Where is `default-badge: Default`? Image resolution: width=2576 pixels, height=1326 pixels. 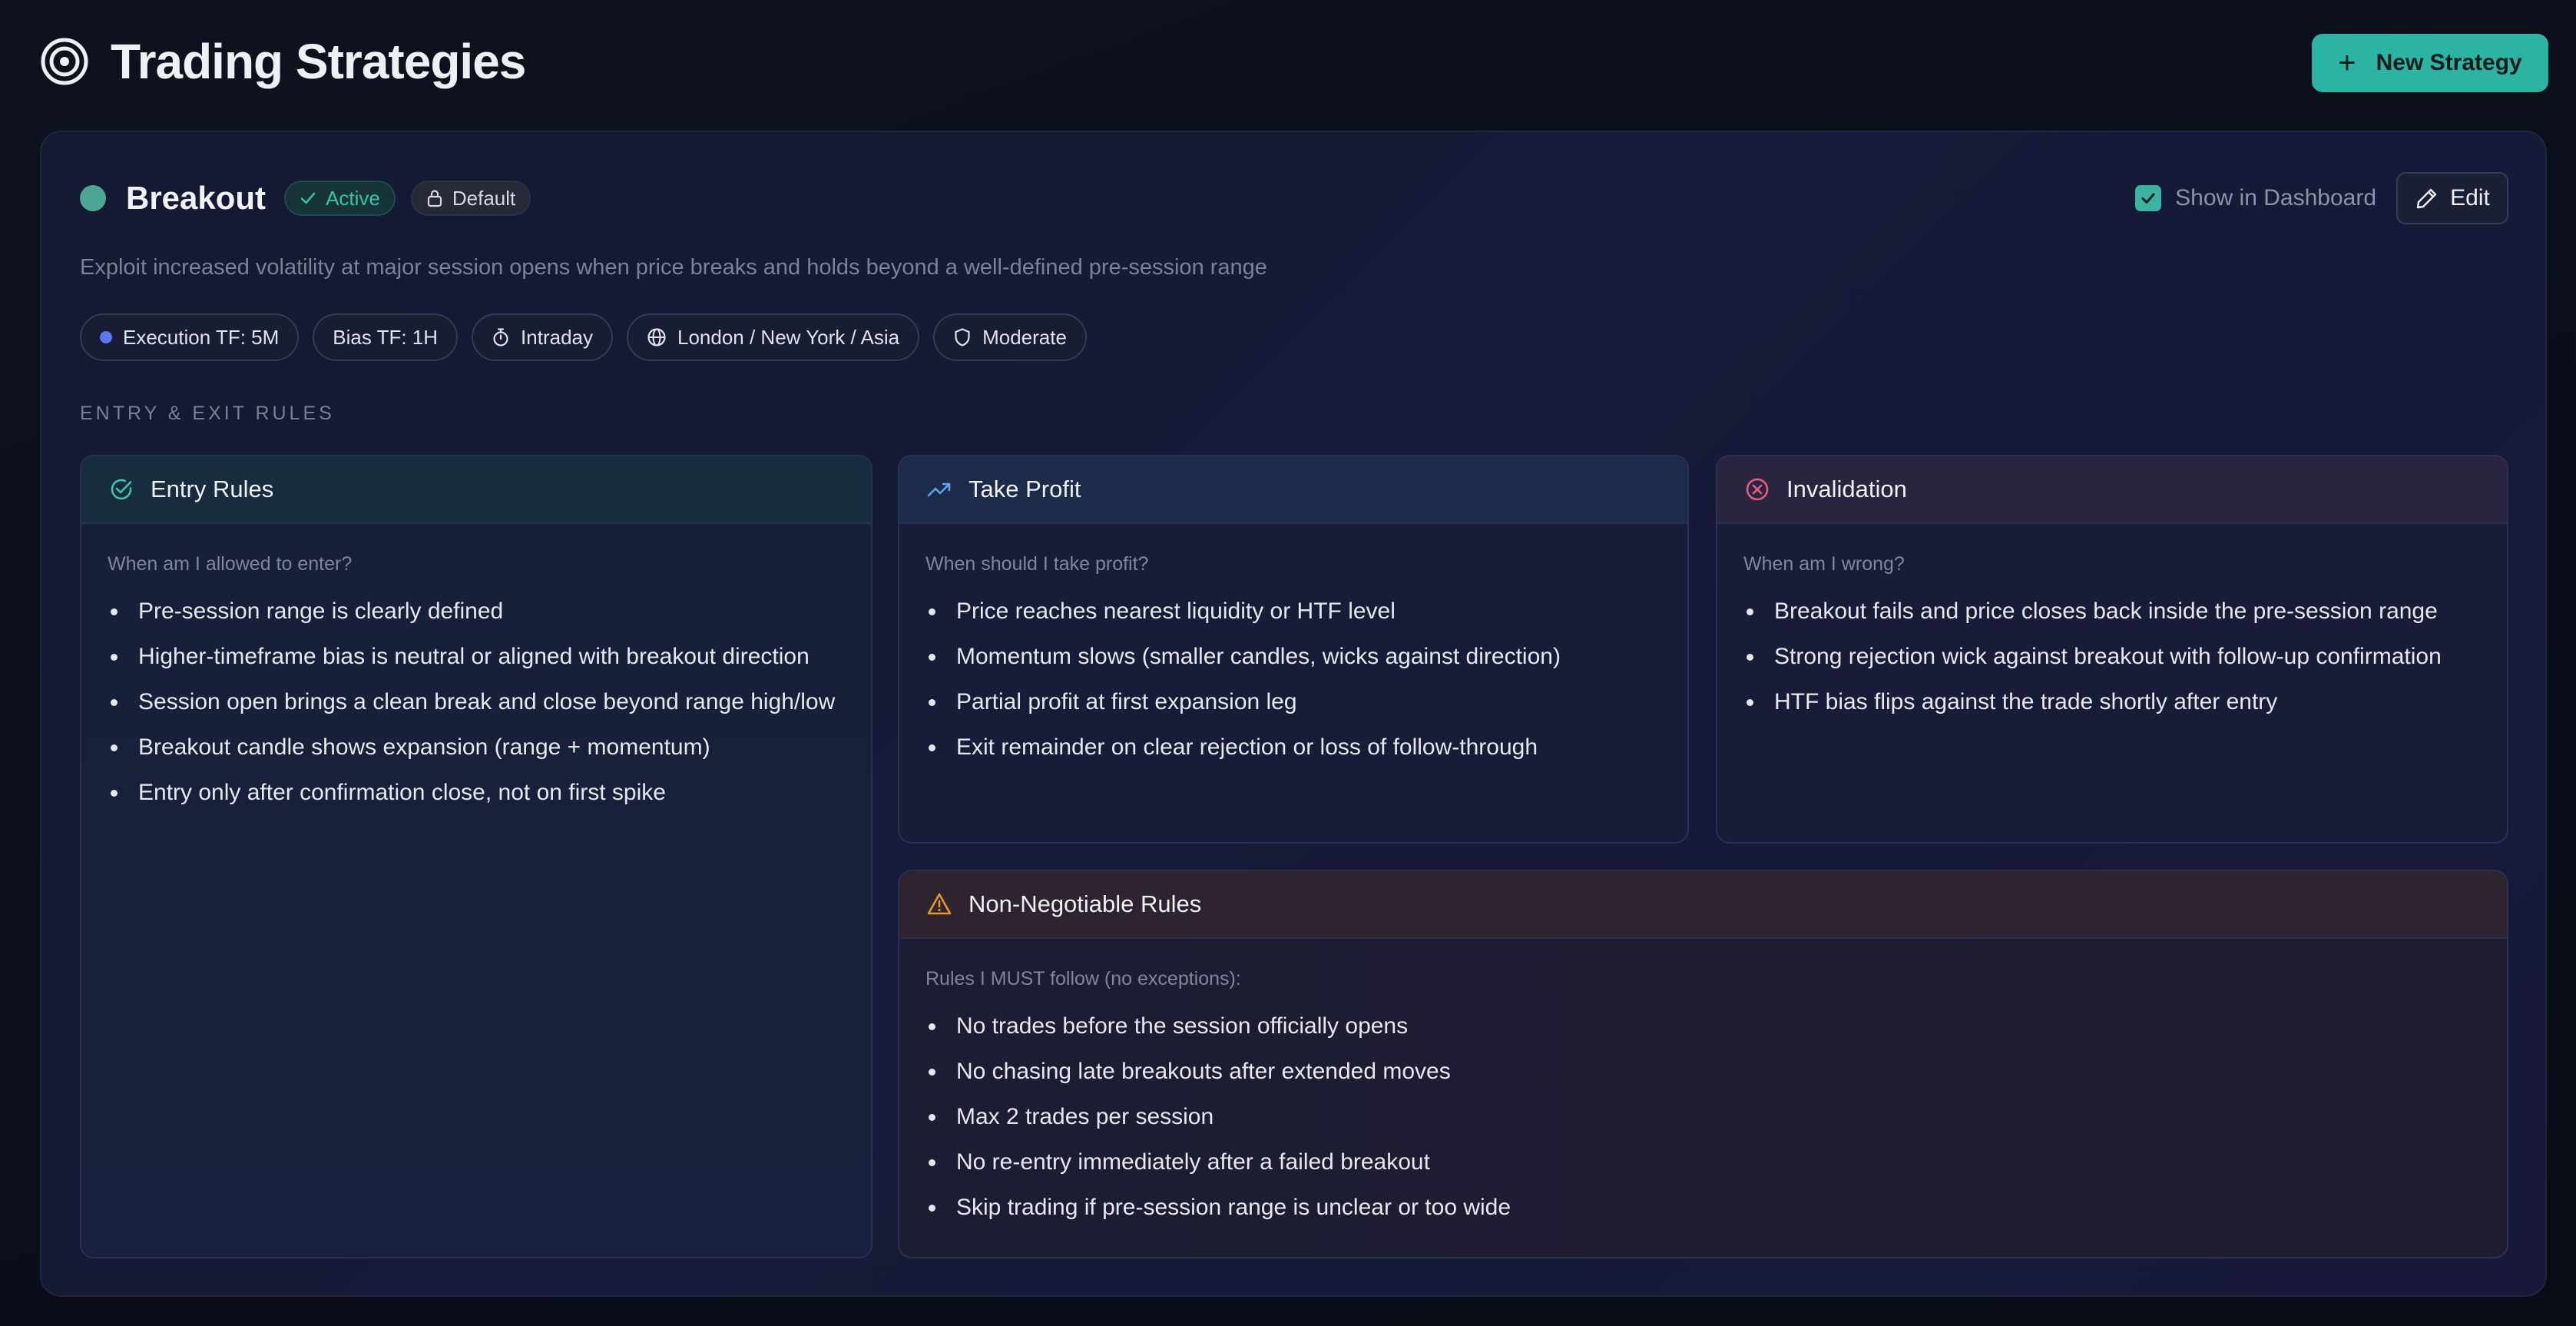 default-badge: Default is located at coordinates (470, 198).